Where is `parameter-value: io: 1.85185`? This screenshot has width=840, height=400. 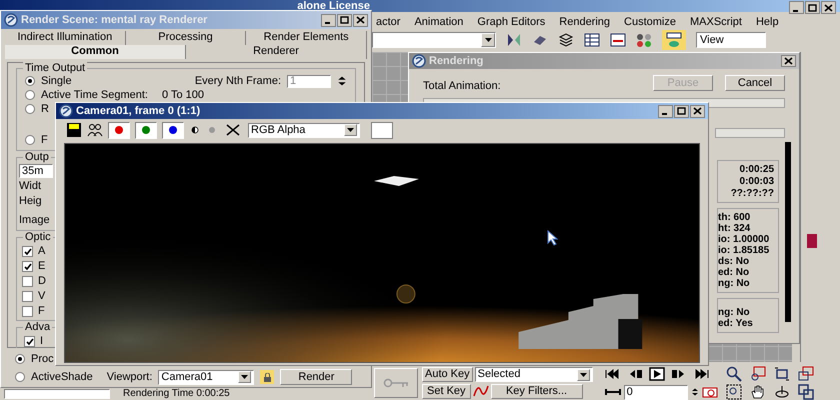
parameter-value: io: 1.85185 is located at coordinates (744, 250).